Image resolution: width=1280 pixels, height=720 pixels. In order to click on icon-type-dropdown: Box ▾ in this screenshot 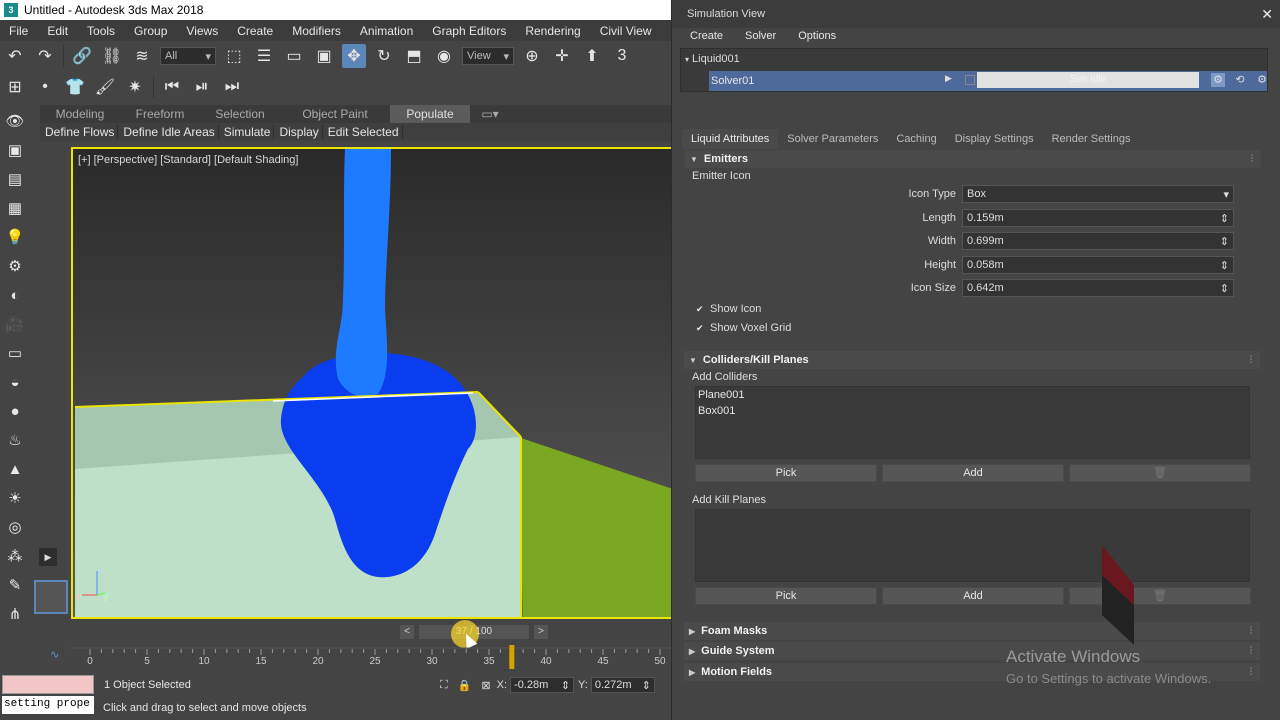, I will do `click(1098, 194)`.